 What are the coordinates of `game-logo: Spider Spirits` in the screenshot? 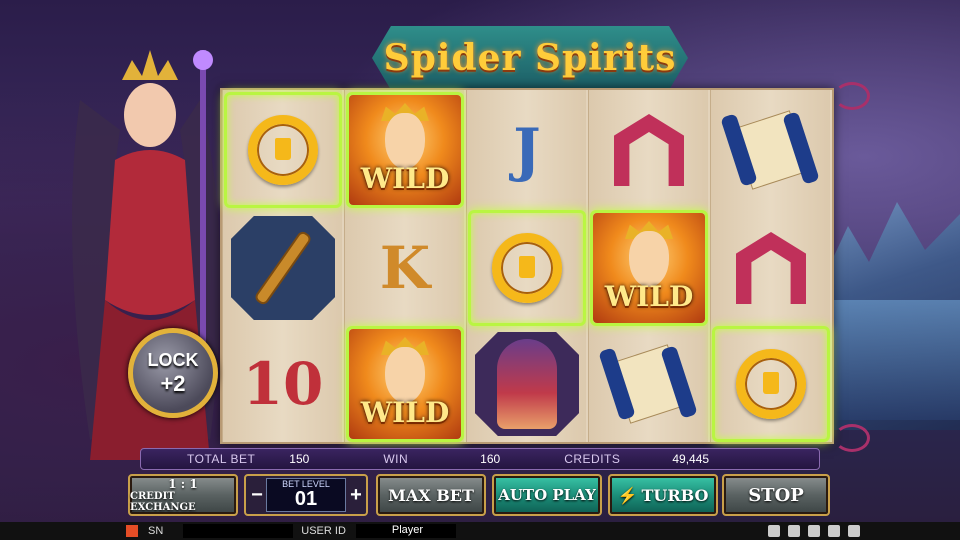 It's located at (530, 58).